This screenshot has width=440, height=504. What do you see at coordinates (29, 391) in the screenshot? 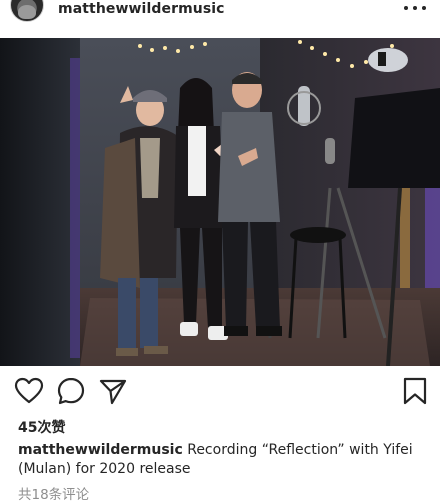
I see `heart-icon` at bounding box center [29, 391].